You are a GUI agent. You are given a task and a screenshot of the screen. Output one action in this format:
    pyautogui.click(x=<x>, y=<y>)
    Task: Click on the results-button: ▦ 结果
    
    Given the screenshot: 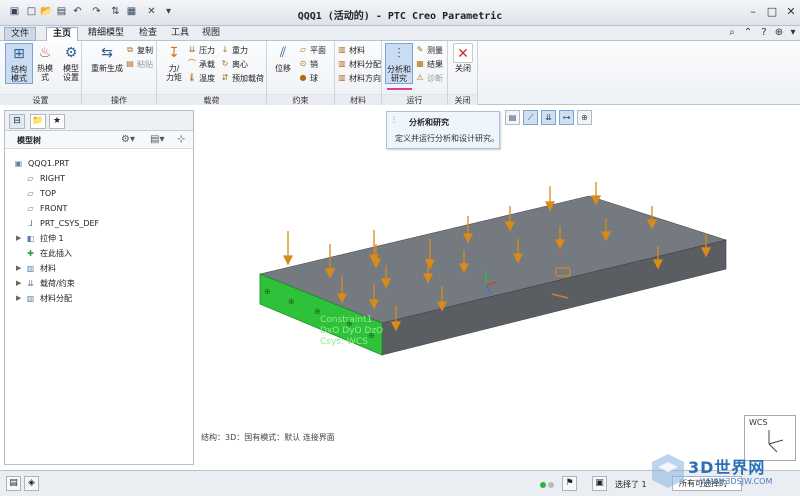 What is the action you would take?
    pyautogui.click(x=429, y=64)
    